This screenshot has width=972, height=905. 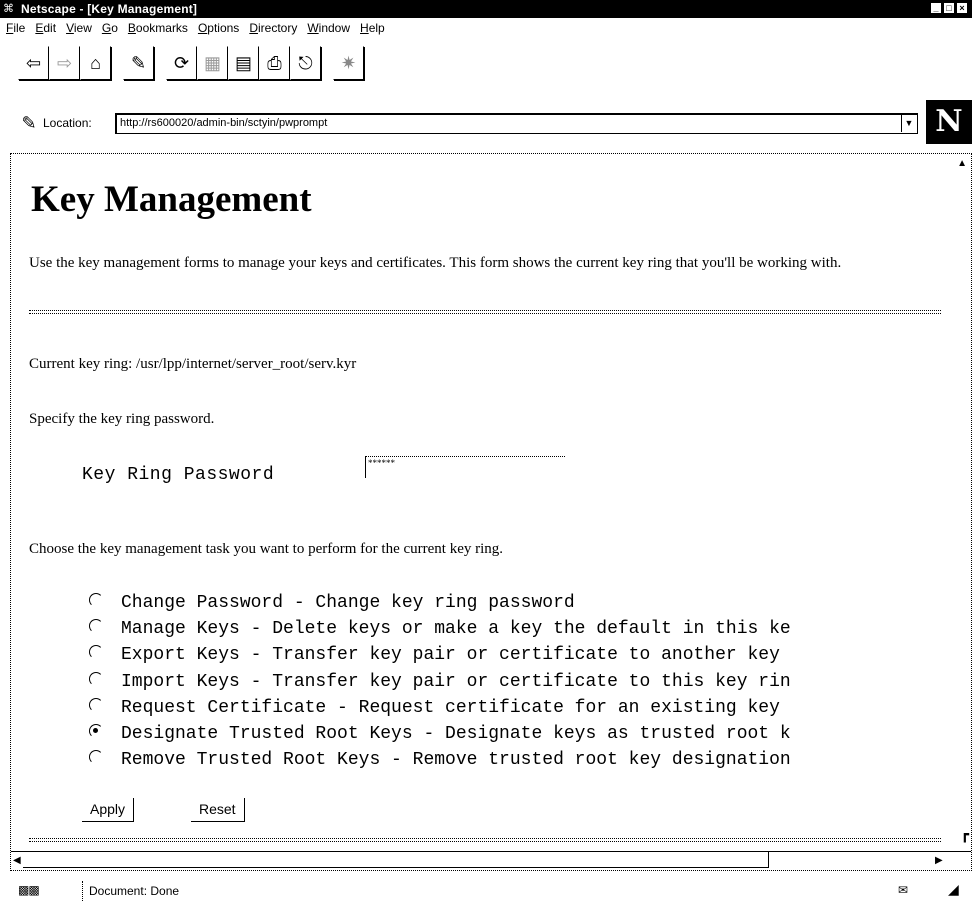 I want to click on menu-go: Go, so click(x=110, y=28).